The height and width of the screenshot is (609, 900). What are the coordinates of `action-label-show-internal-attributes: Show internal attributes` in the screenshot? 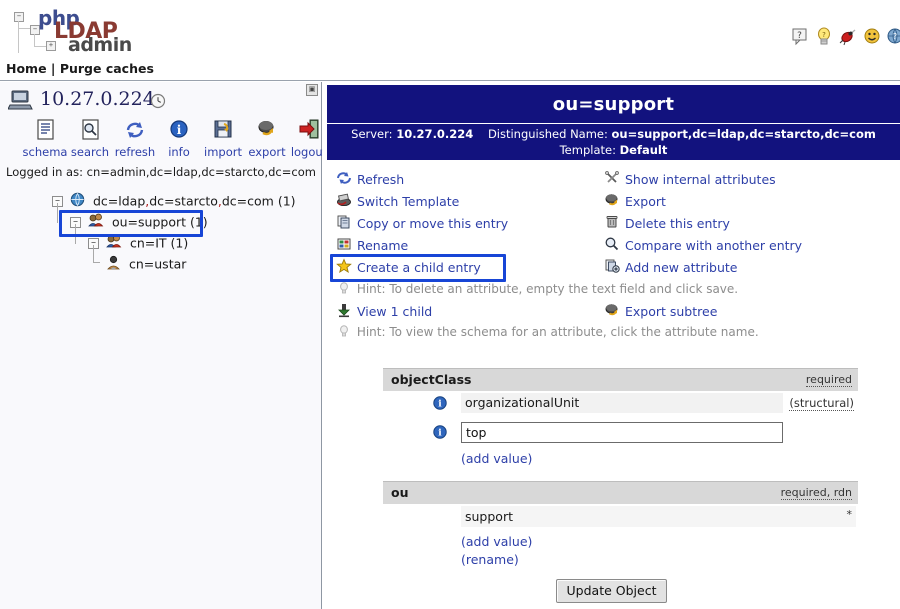 It's located at (700, 179).